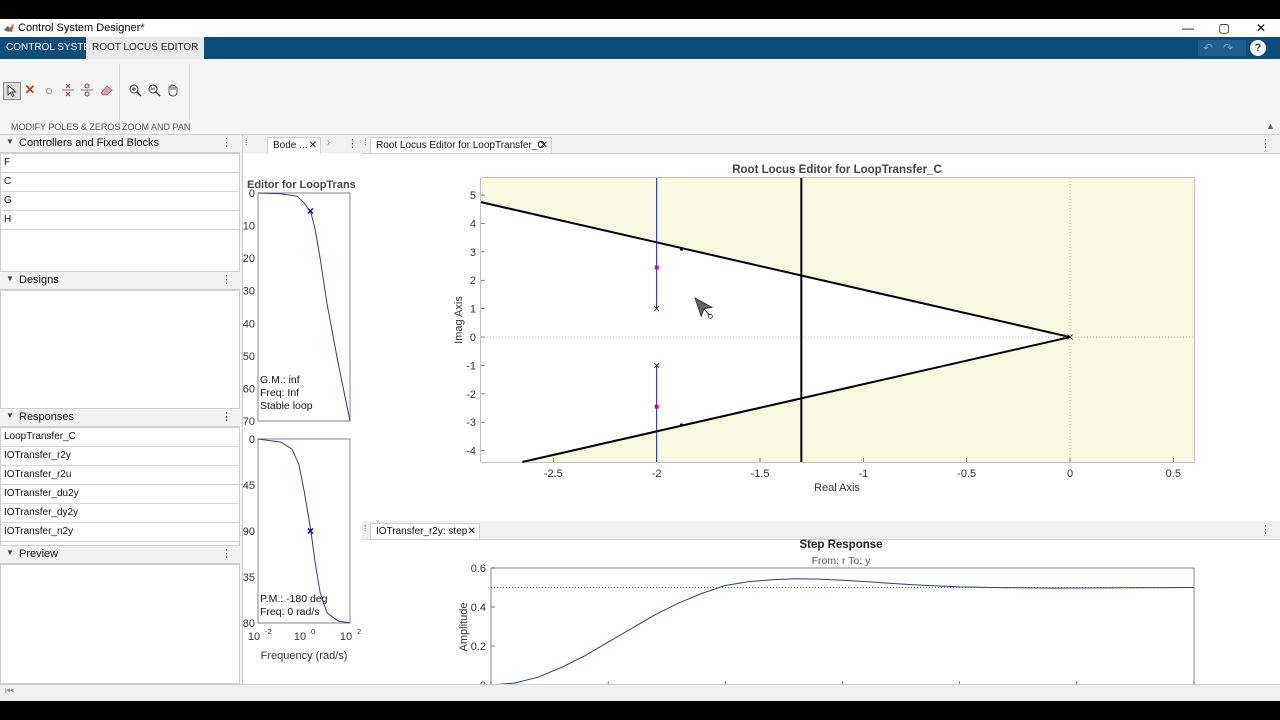 This screenshot has width=1280, height=720. Describe the element at coordinates (471, 452) in the screenshot. I see `y-tick-label: -4` at that location.